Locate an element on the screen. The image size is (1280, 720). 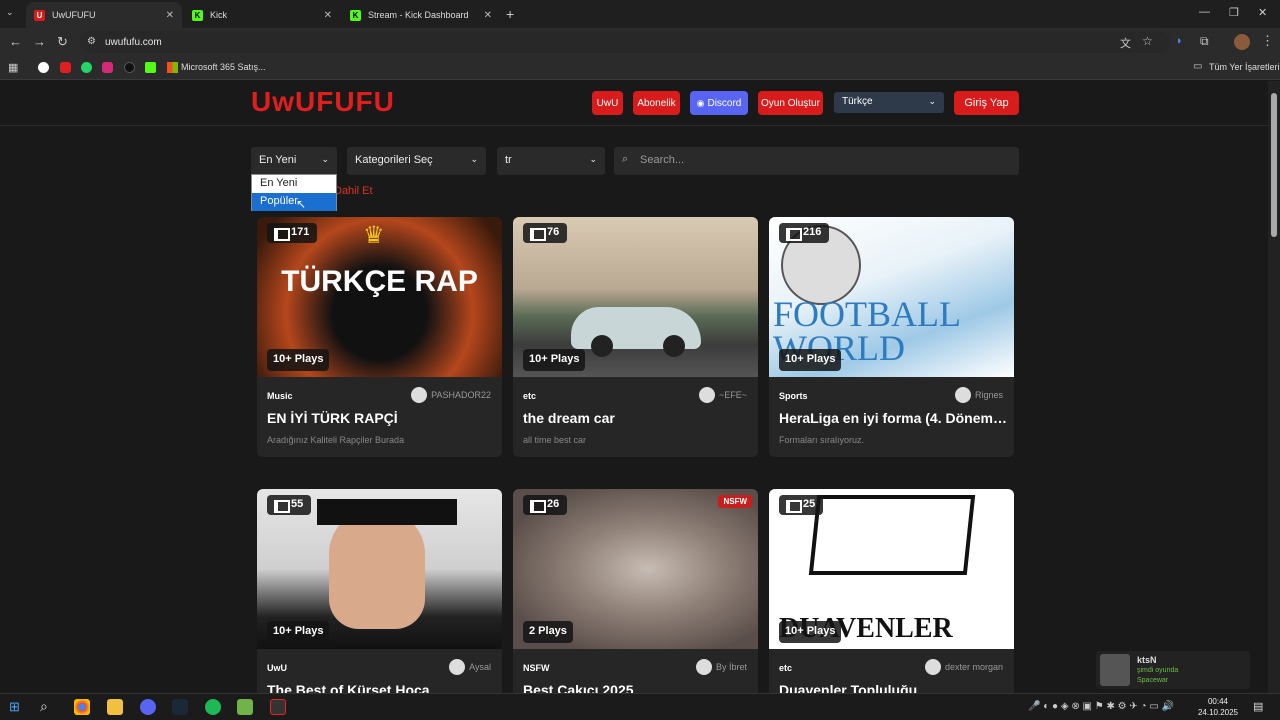
minimize-icon: — is located at coordinates (1204, 12).